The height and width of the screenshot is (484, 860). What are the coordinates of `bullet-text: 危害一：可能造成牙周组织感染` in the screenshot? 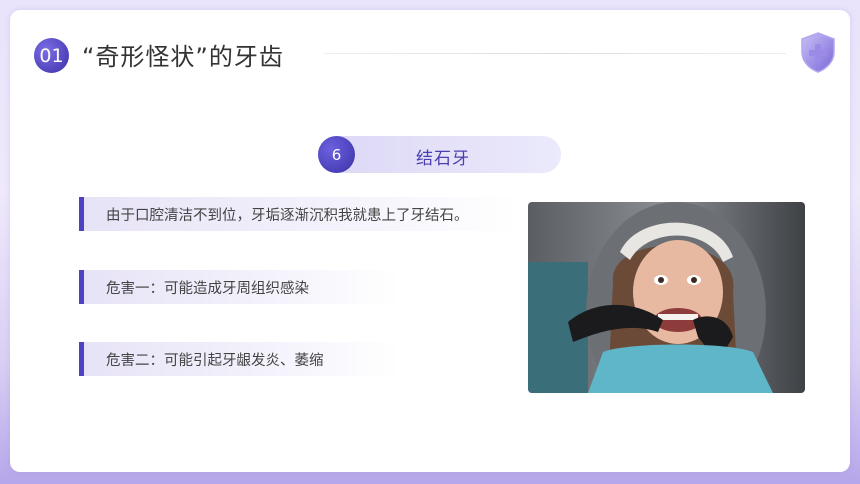 It's located at (207, 289).